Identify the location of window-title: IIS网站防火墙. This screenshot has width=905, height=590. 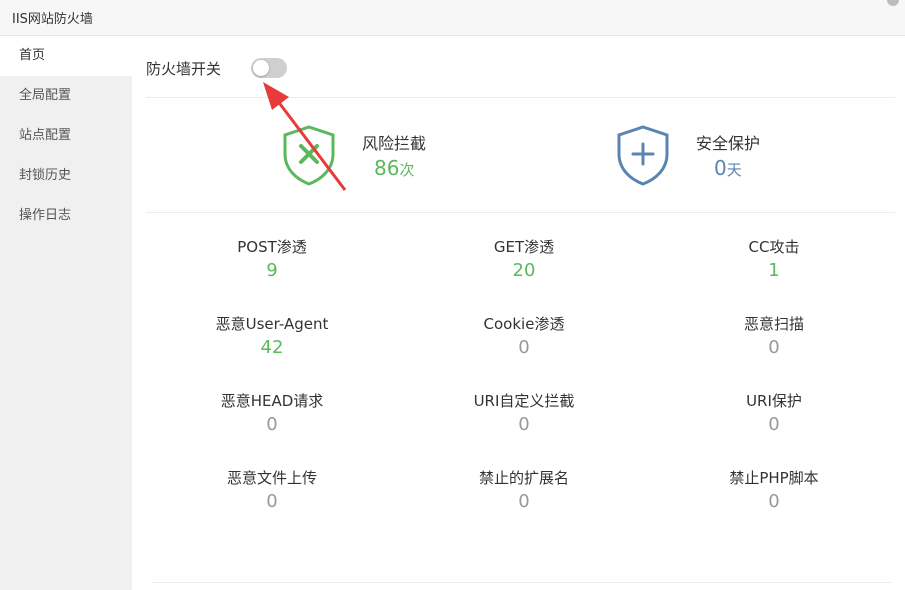
(52, 19).